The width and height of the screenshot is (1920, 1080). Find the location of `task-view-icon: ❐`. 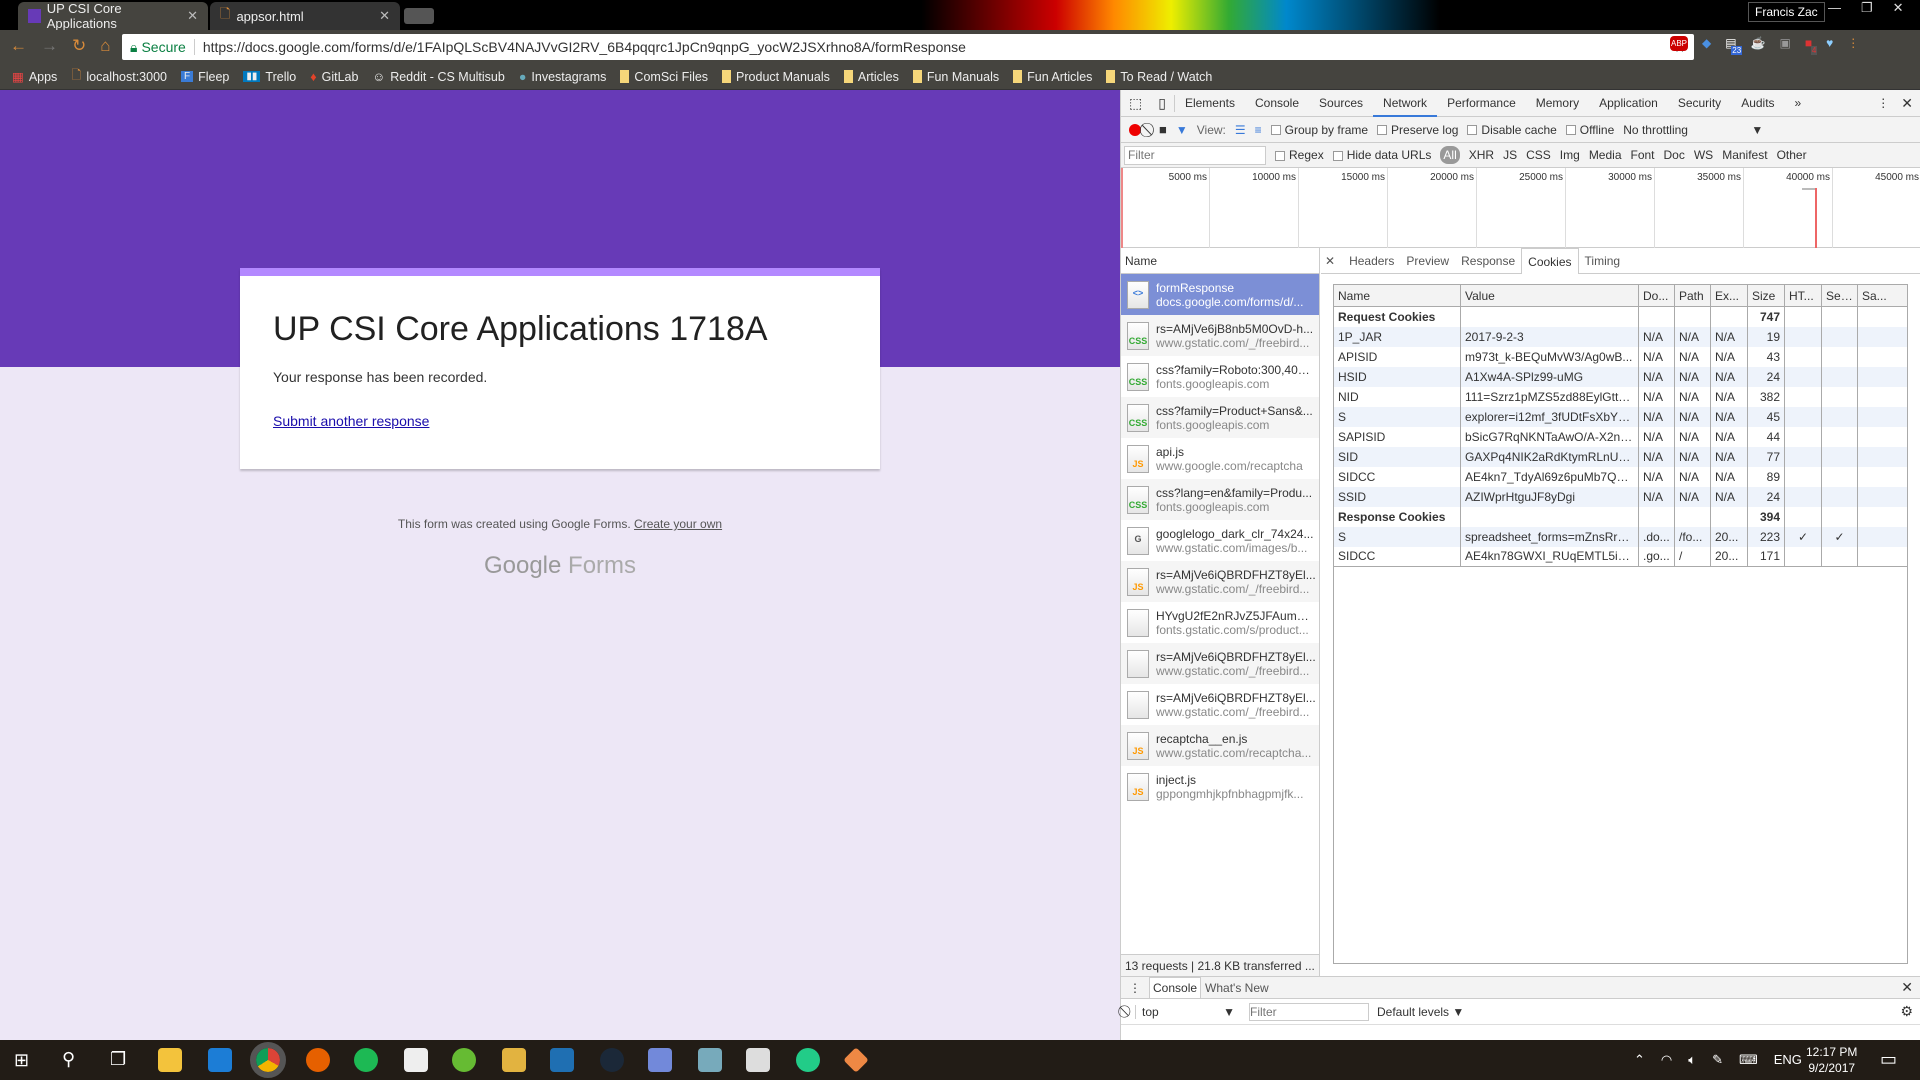

task-view-icon: ❐ is located at coordinates (118, 1059).